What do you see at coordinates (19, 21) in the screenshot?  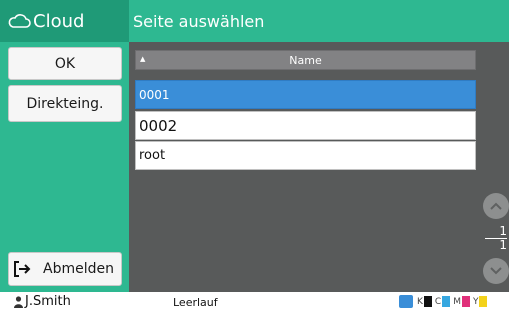 I see `cloud-icon` at bounding box center [19, 21].